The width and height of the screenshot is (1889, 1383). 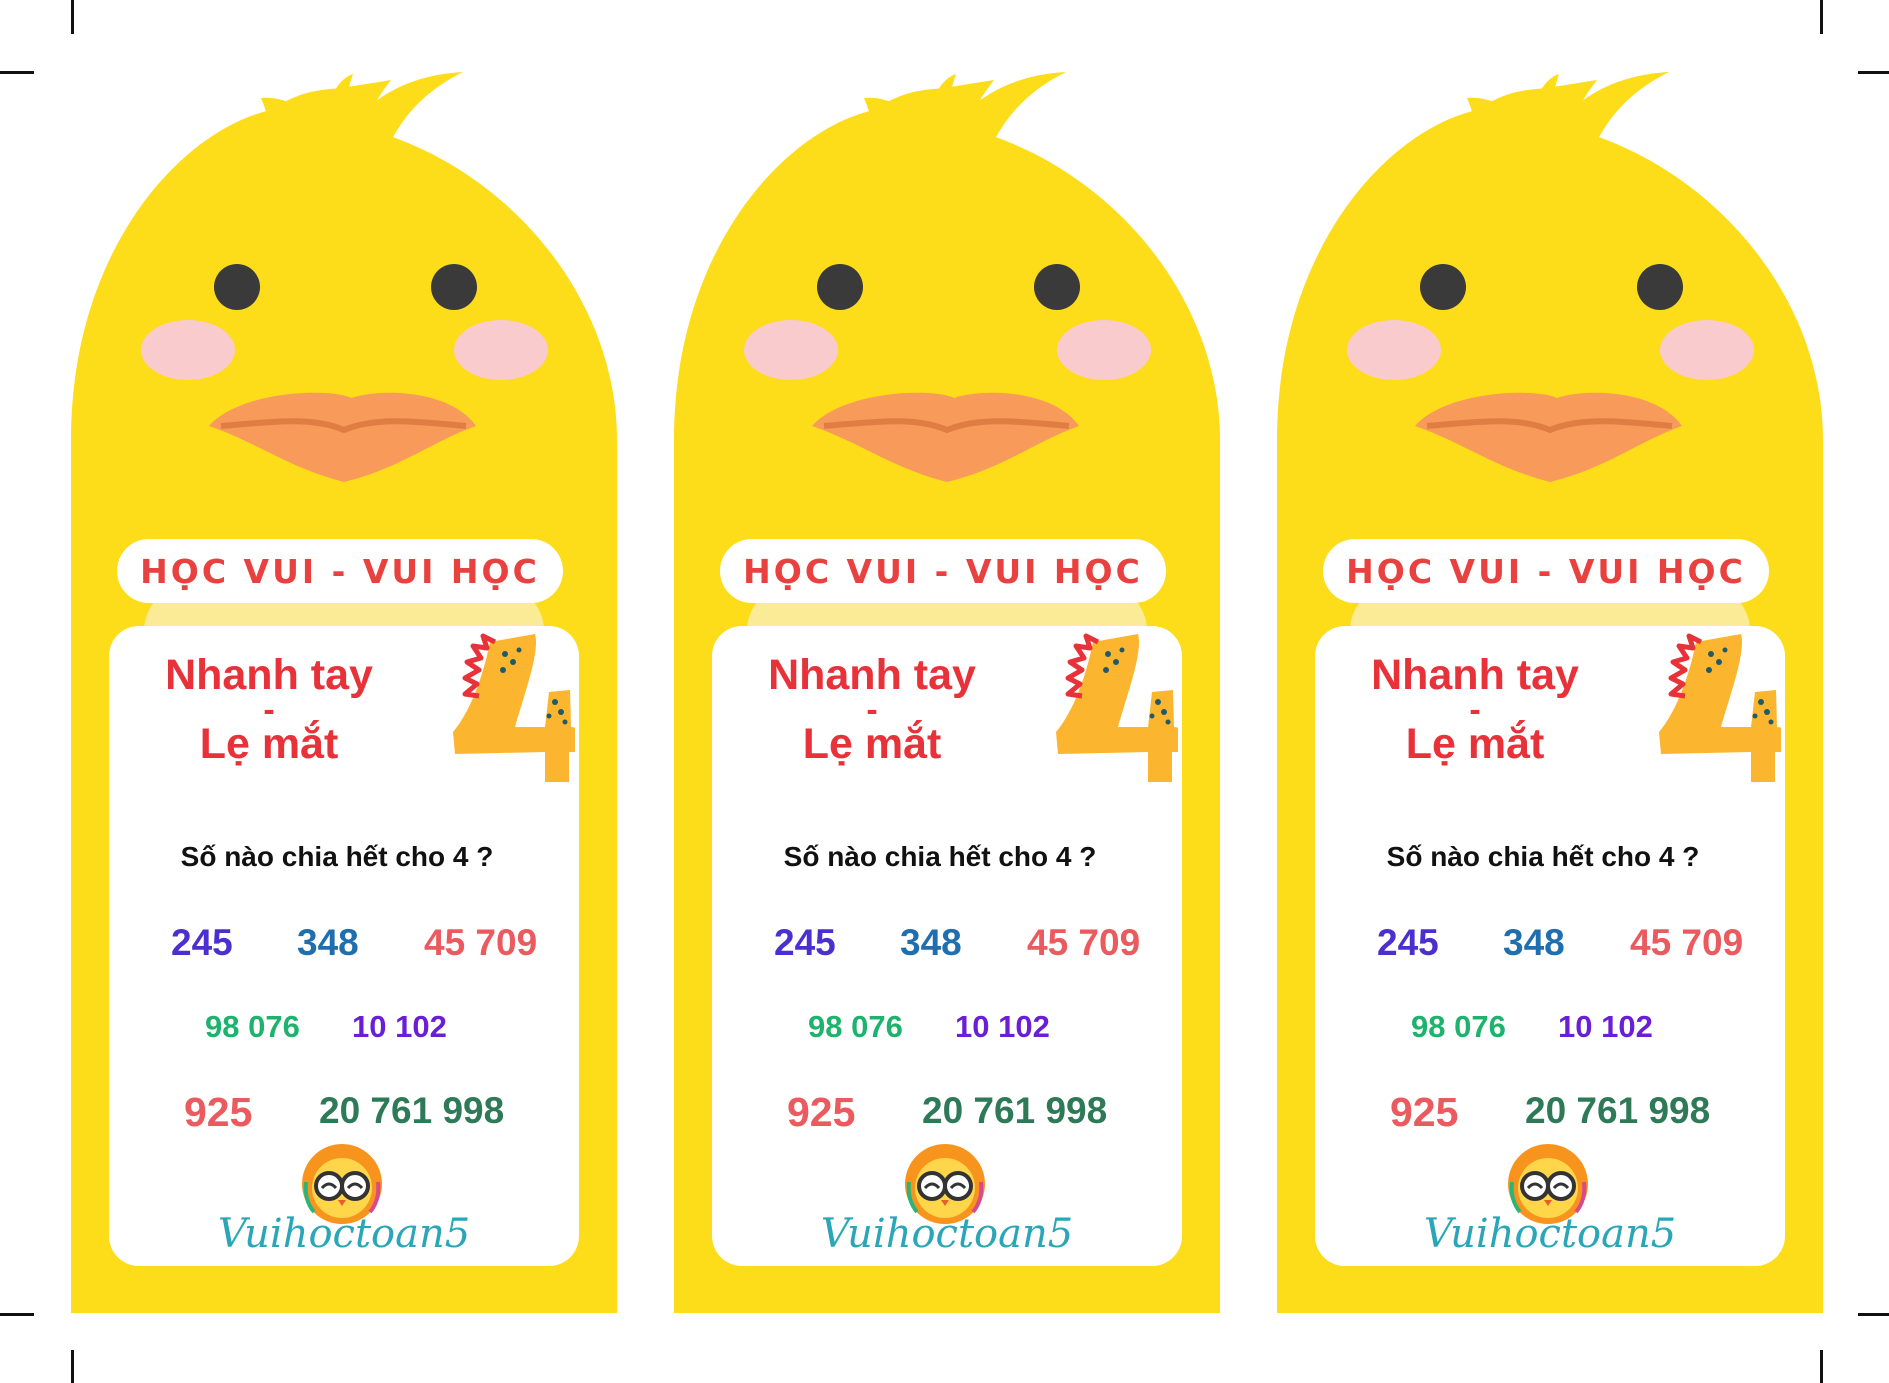 I want to click on crop-mark-top-right, so click(x=1821, y=17).